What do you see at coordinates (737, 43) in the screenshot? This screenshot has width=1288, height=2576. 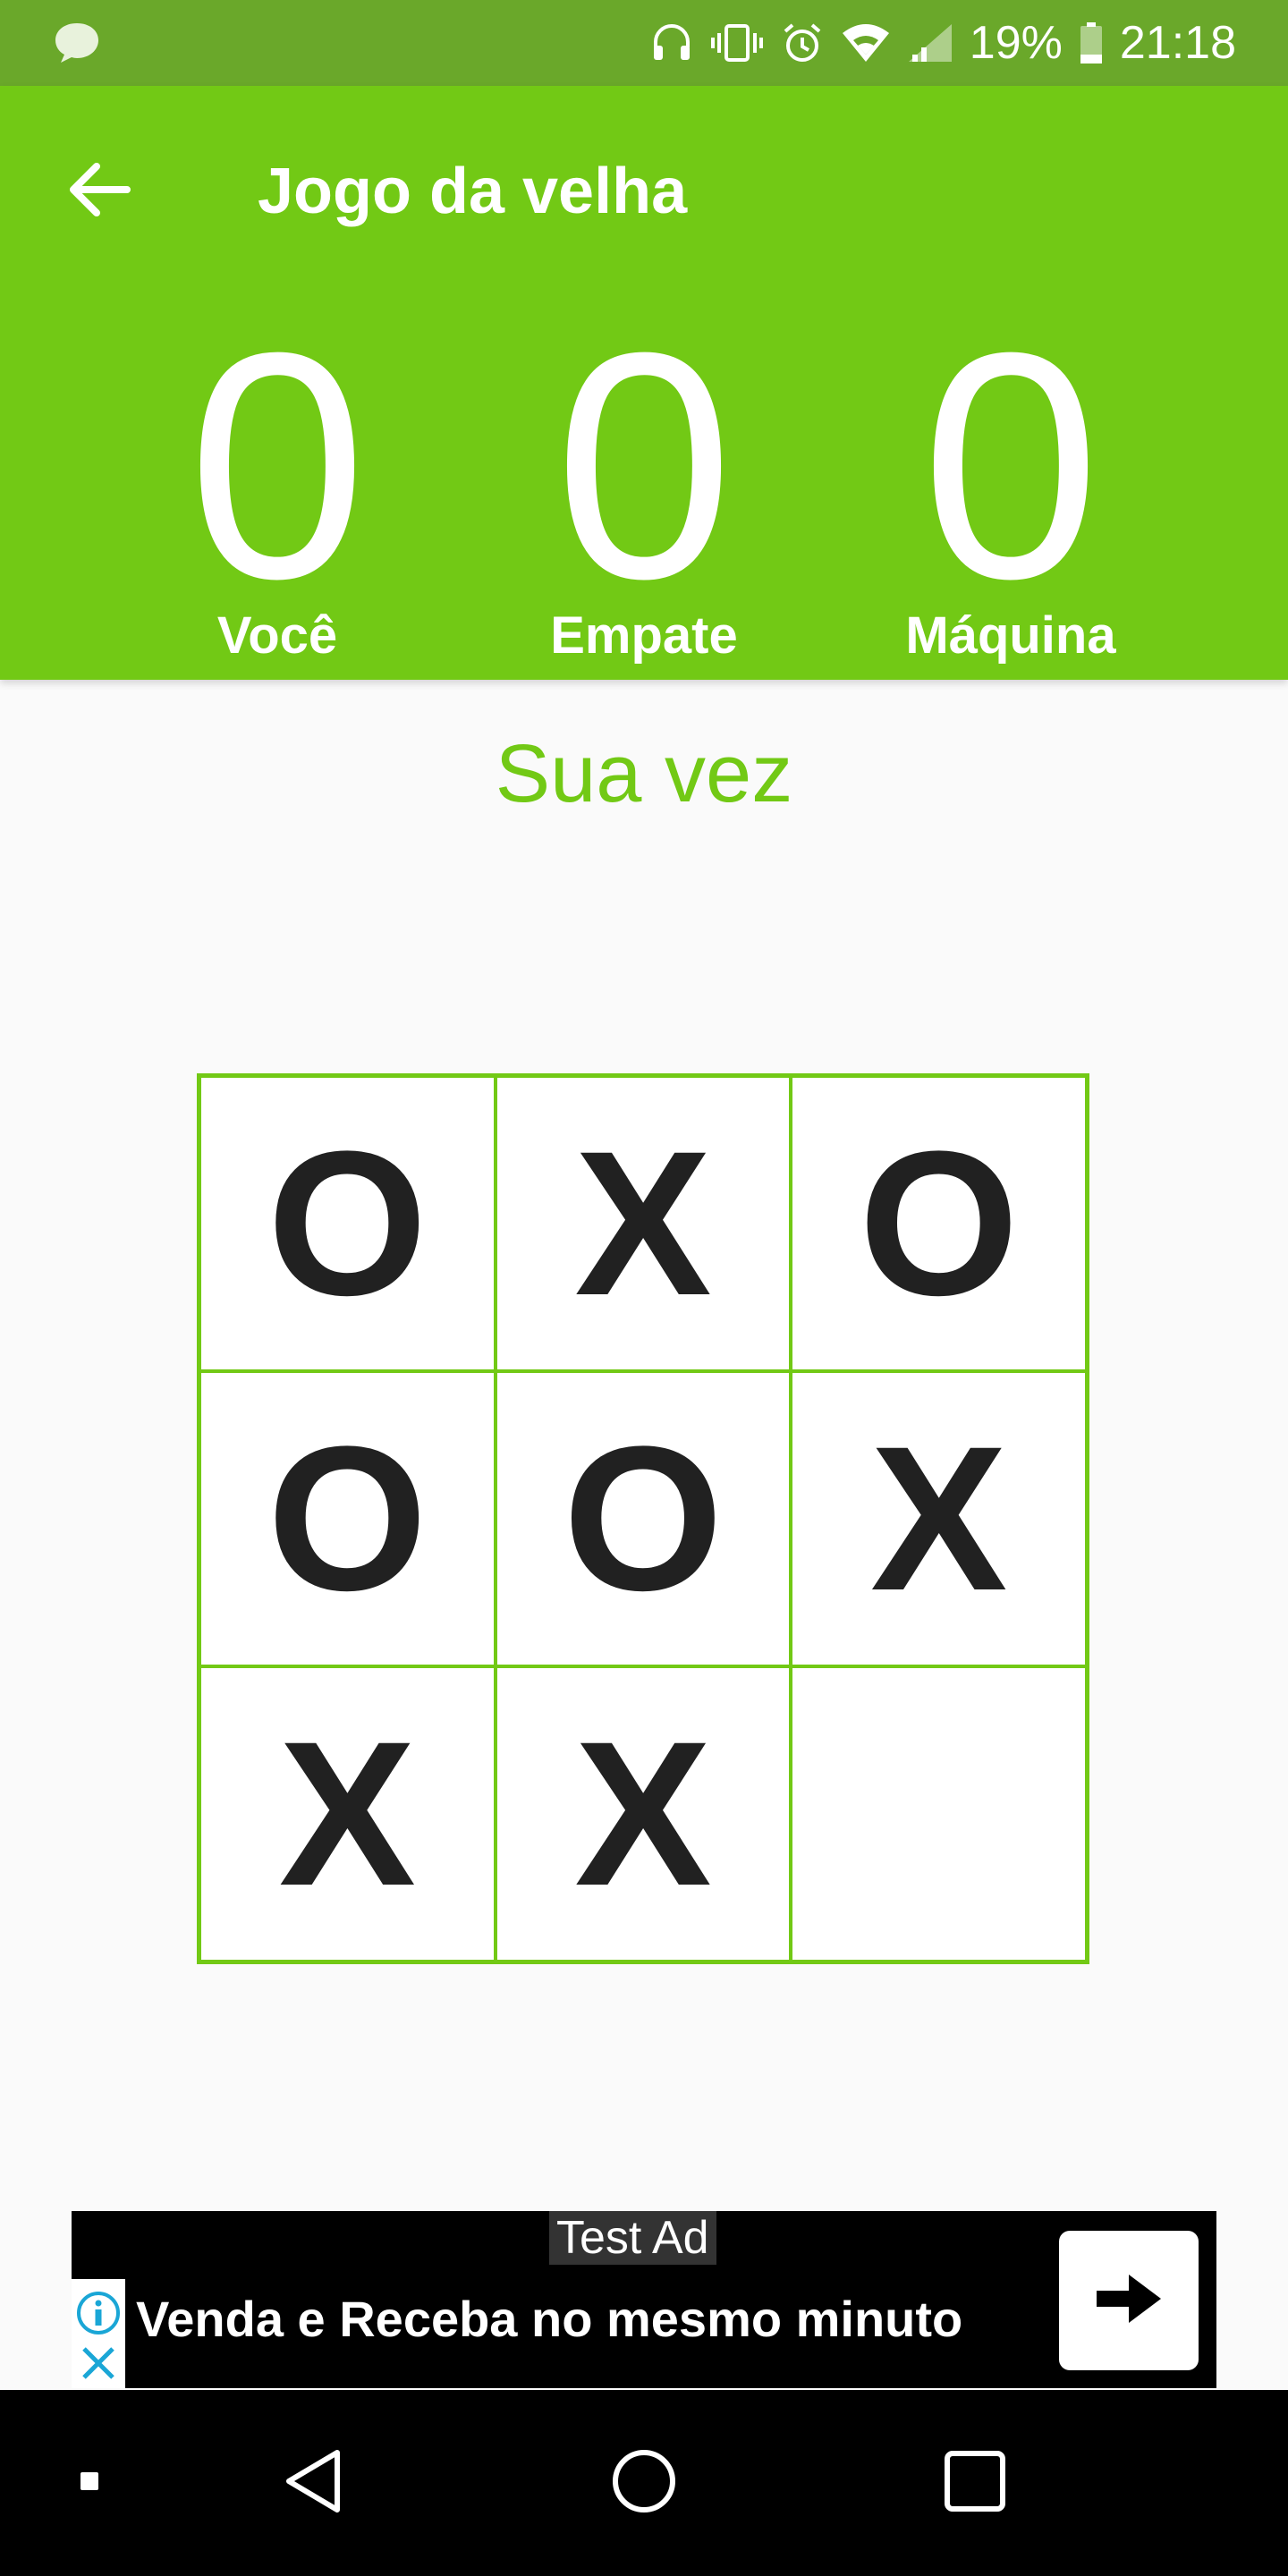 I see `vibrate-icon` at bounding box center [737, 43].